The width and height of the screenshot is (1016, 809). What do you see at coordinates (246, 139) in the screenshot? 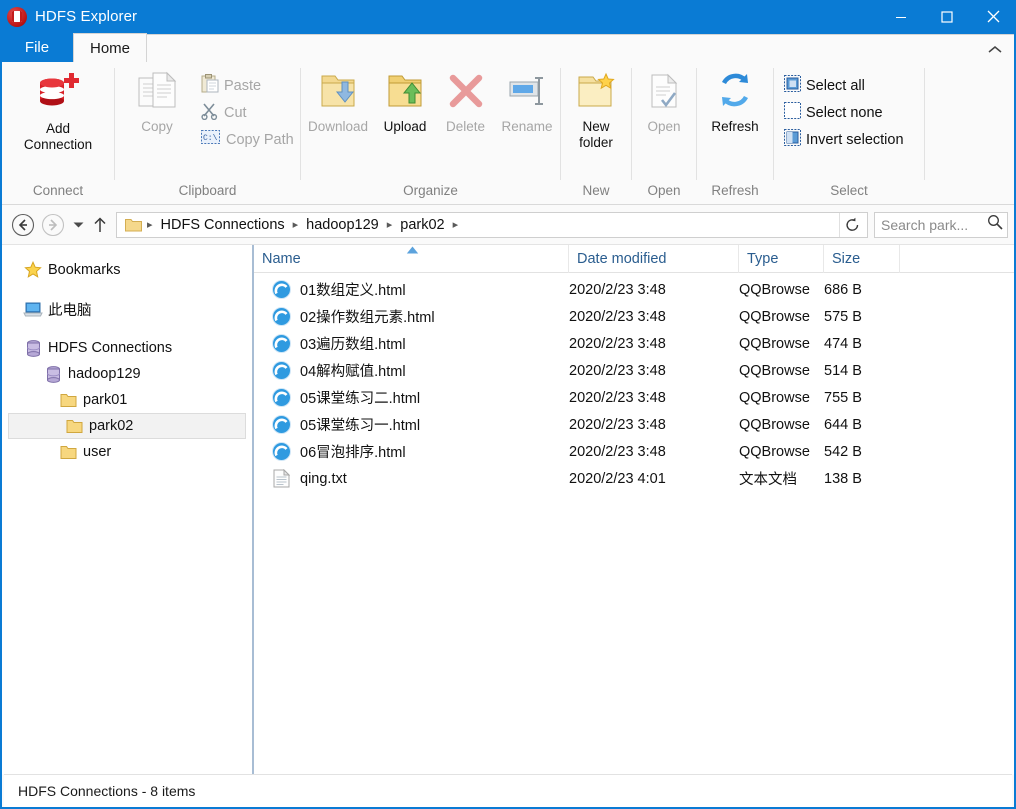
I see `copy-path-button: C:\ Copy Path` at bounding box center [246, 139].